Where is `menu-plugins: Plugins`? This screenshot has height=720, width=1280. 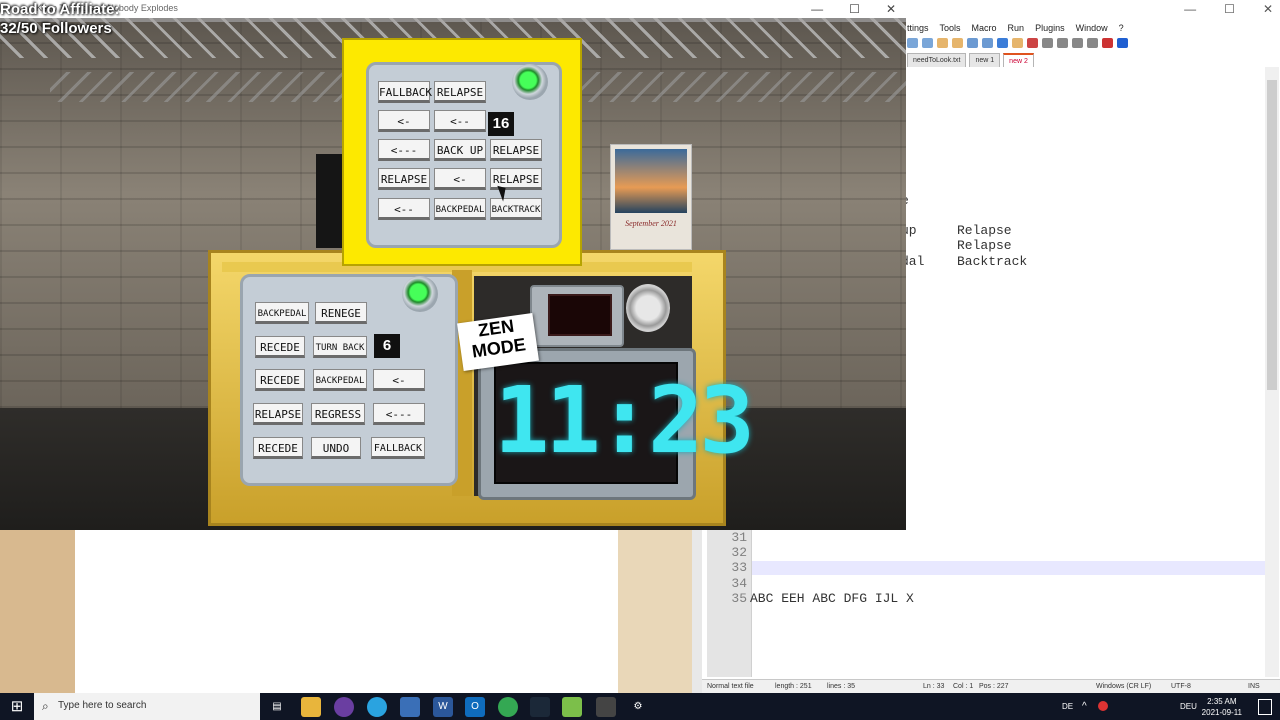 menu-plugins: Plugins is located at coordinates (1050, 28).